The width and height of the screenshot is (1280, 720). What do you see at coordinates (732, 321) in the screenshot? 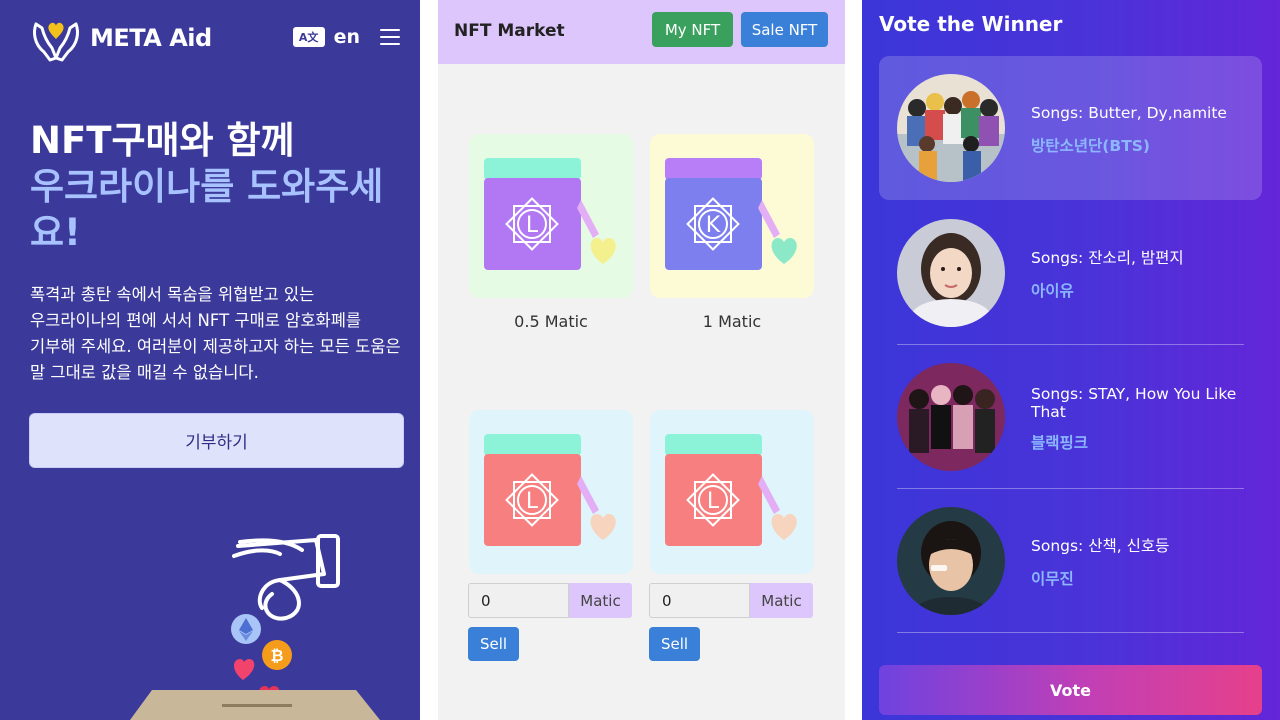
I see `nft-price: 1 Matic` at bounding box center [732, 321].